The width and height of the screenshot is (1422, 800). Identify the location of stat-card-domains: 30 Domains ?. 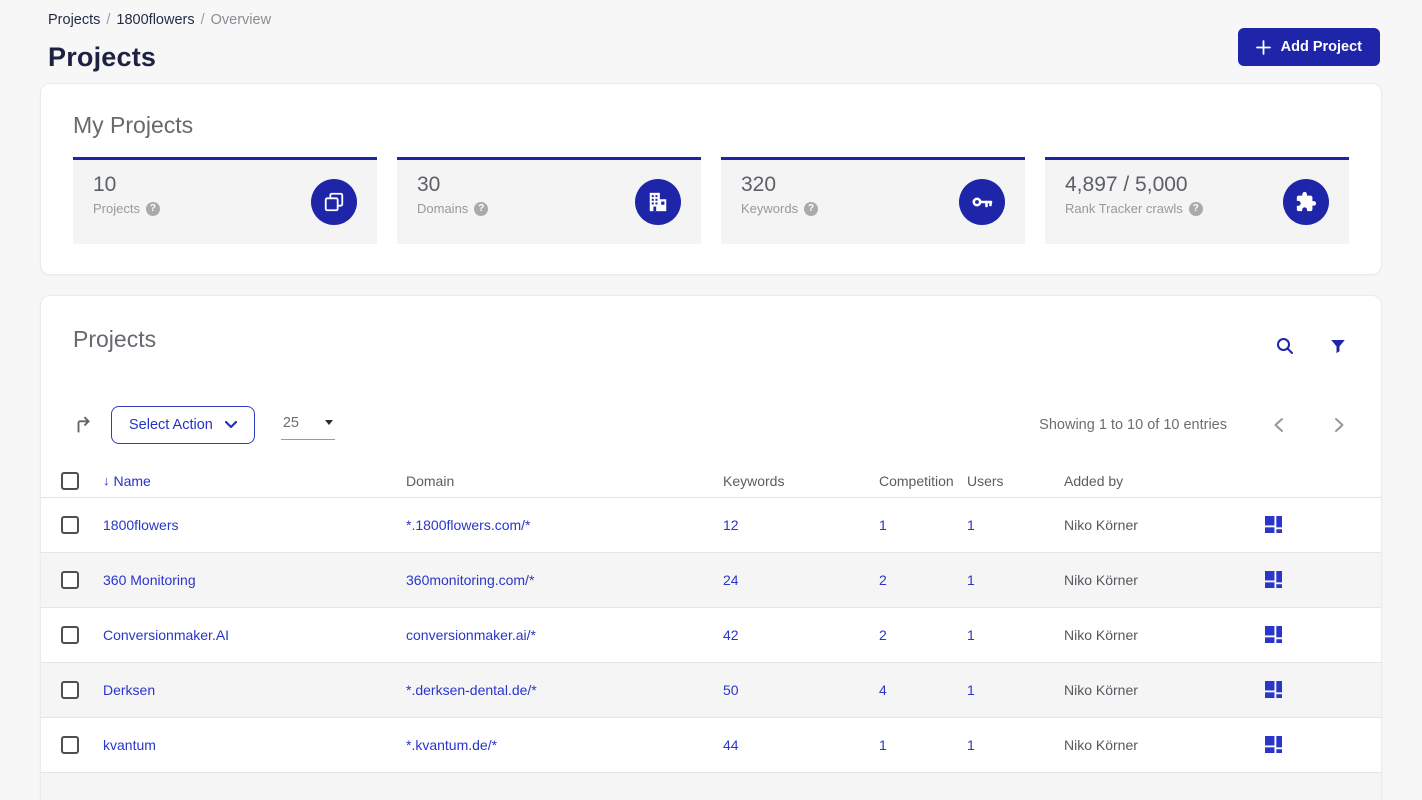
(549, 200).